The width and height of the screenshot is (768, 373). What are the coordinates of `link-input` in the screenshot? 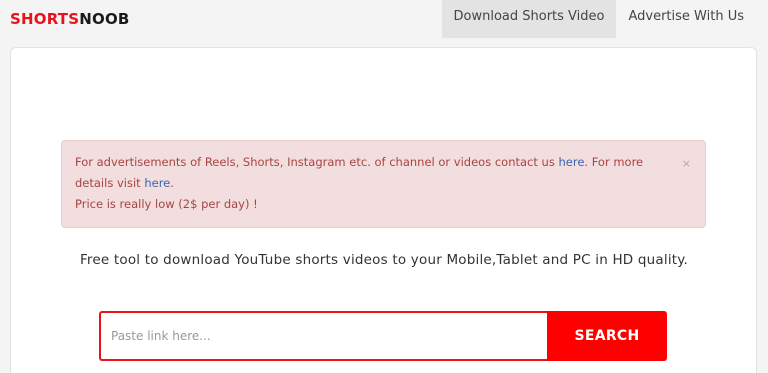 It's located at (323, 336).